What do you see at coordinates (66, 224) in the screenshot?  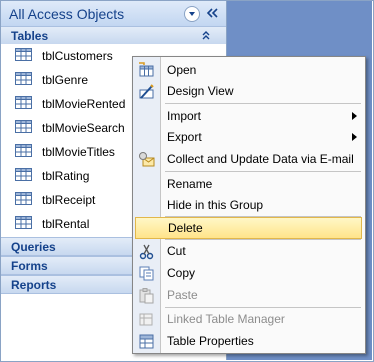 I see `table-item-label: tblRental` at bounding box center [66, 224].